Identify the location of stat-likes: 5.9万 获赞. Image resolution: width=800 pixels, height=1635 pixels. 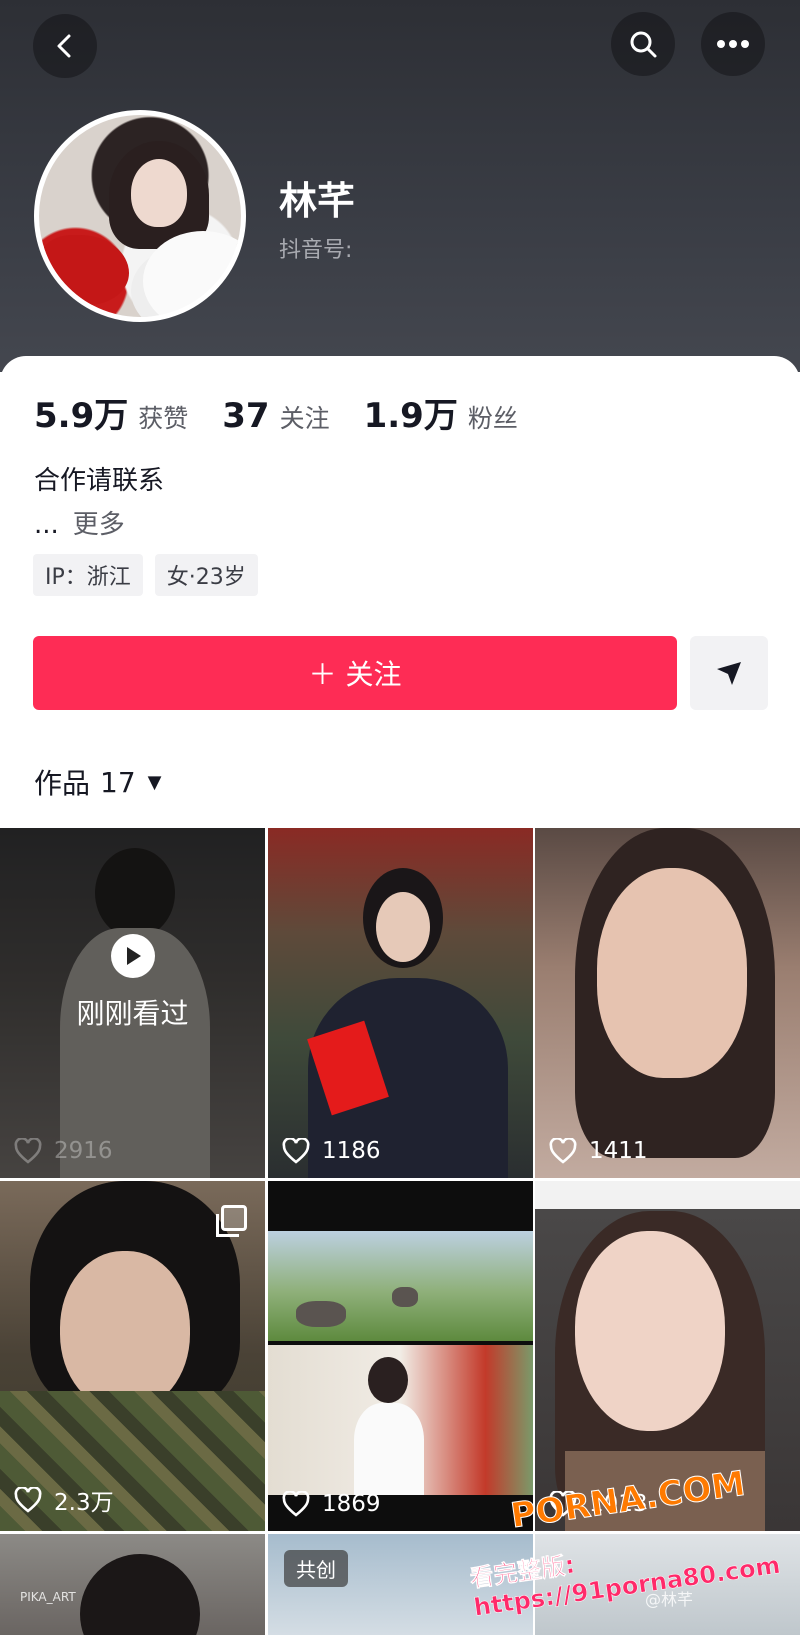
(111, 412).